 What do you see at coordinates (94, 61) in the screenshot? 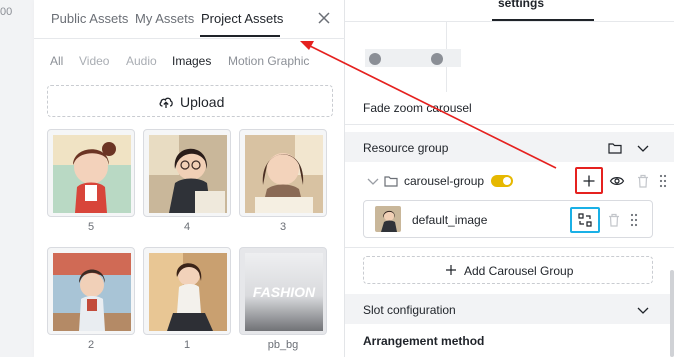
I see `filter-video: Video` at bounding box center [94, 61].